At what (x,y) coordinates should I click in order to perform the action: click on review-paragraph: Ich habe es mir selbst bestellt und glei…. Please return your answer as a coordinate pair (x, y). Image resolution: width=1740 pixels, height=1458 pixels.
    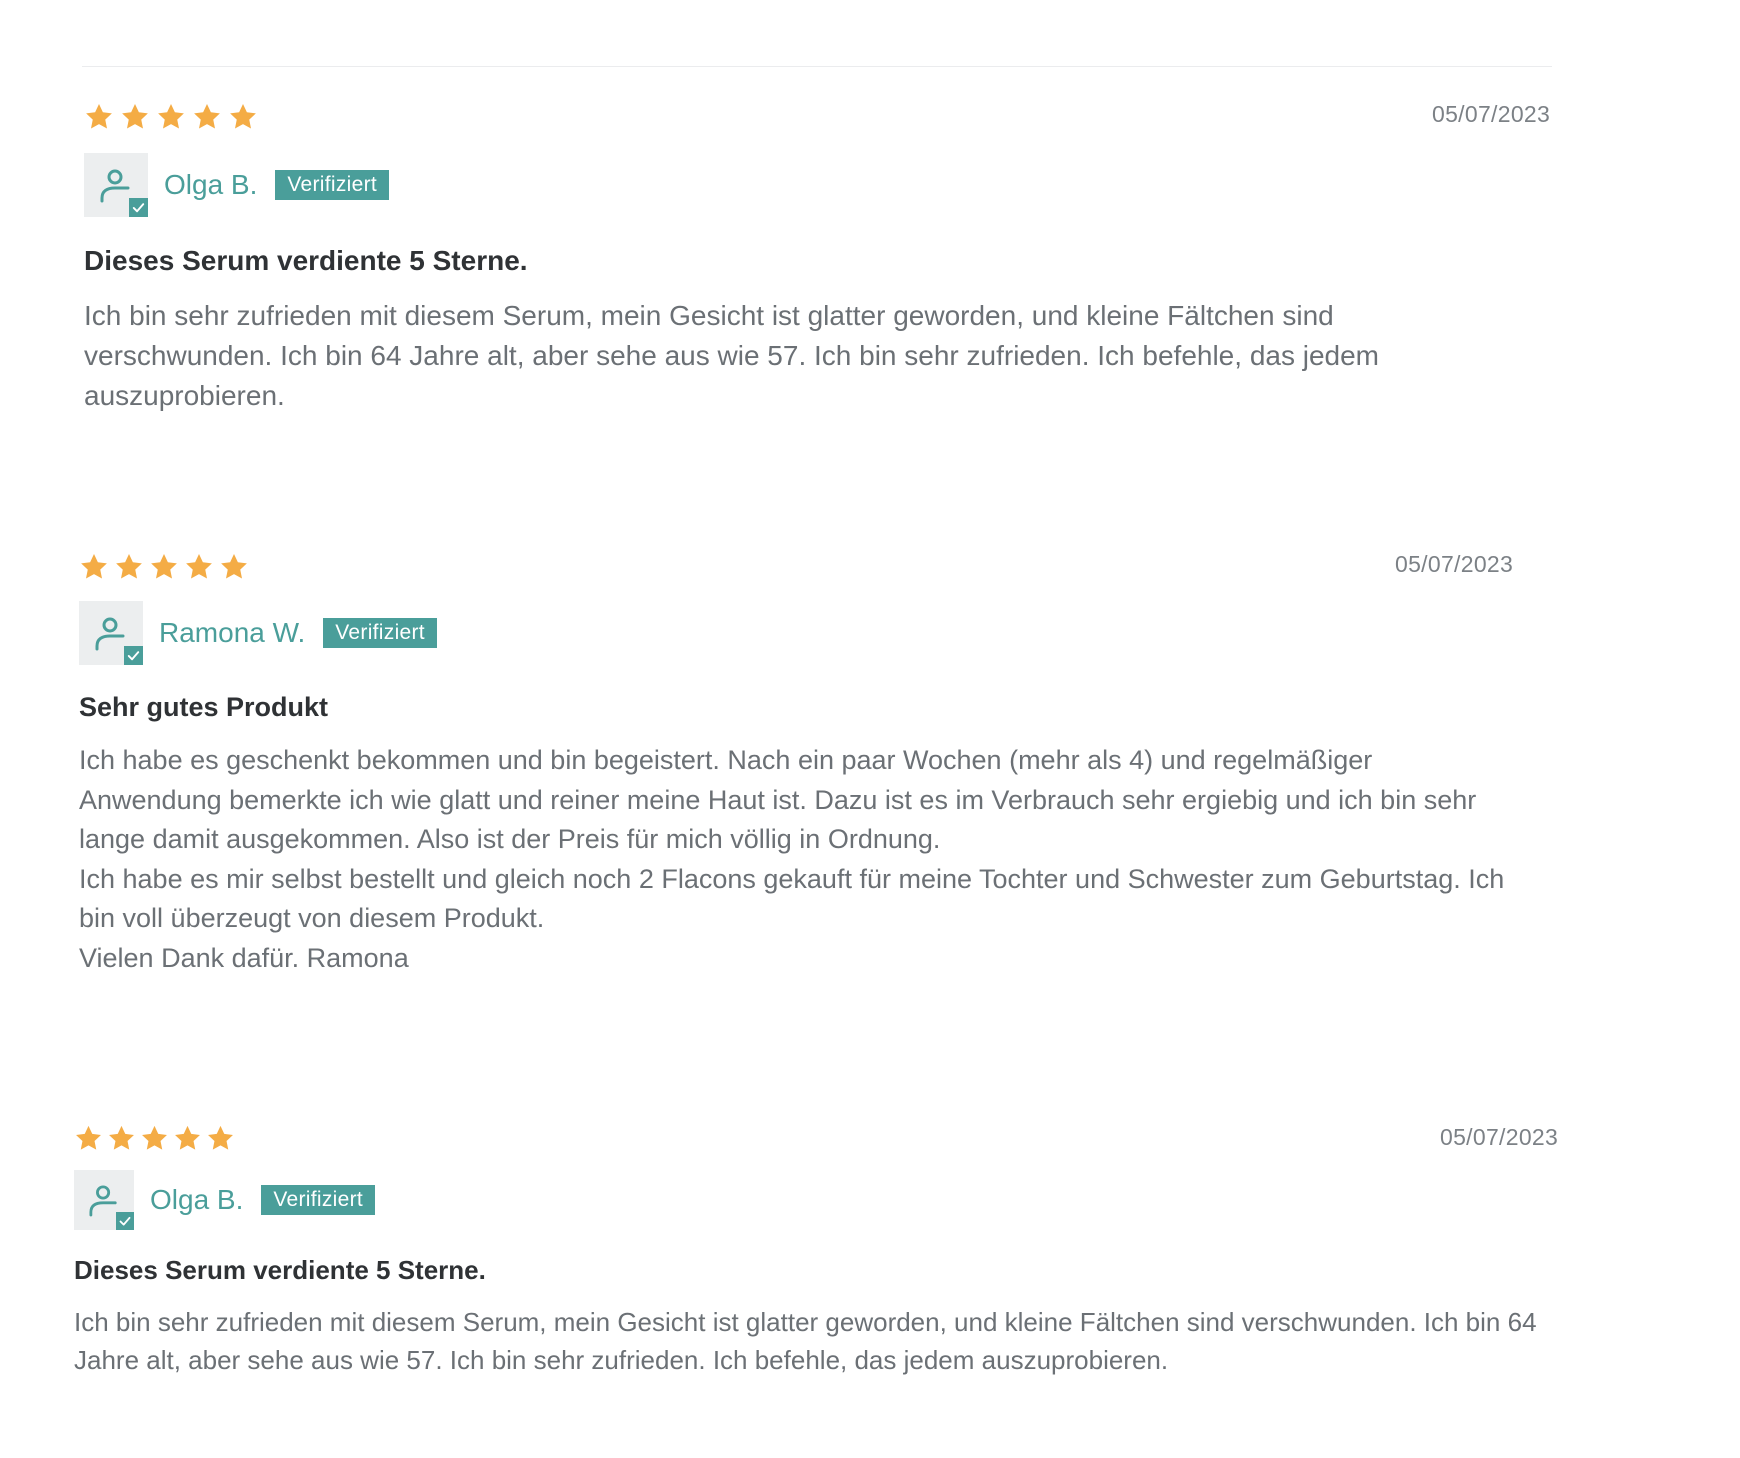
    Looking at the image, I should click on (792, 898).